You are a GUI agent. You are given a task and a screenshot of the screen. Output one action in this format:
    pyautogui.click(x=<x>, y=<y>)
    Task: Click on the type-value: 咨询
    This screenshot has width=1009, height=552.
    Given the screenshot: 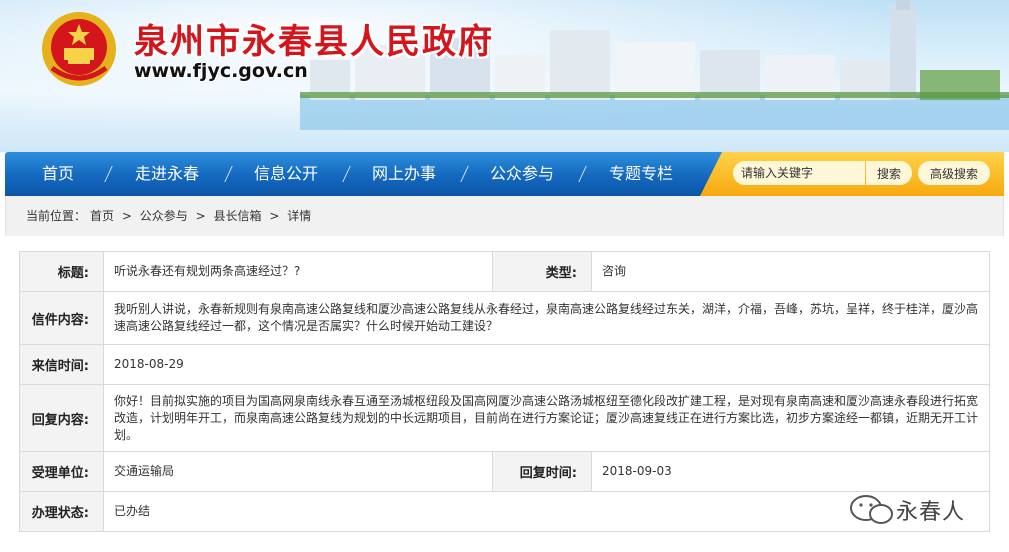 What is the action you would take?
    pyautogui.click(x=790, y=271)
    